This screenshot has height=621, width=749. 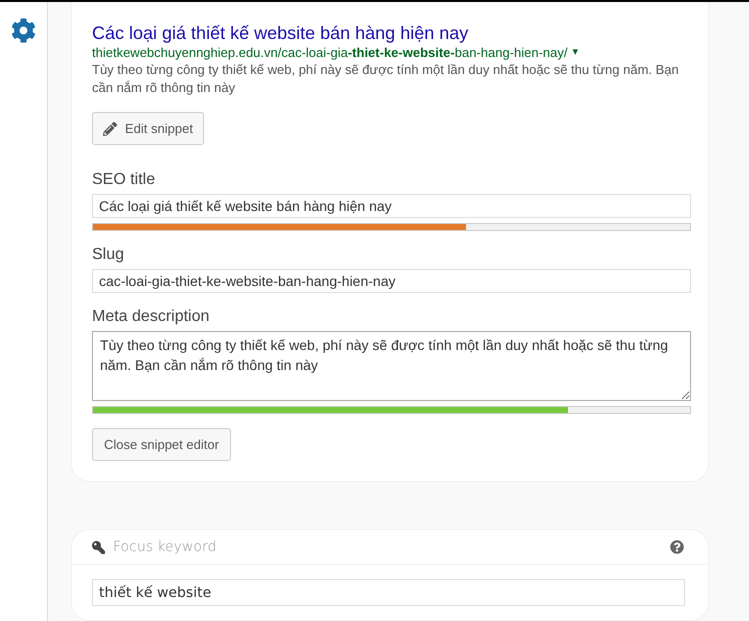 I want to click on snippet-url: thietkewebchuyennghiep.edu.vn/cac-loai-gia-thiet-ke-website-ban-hang-hien-nay/, so click(x=330, y=52).